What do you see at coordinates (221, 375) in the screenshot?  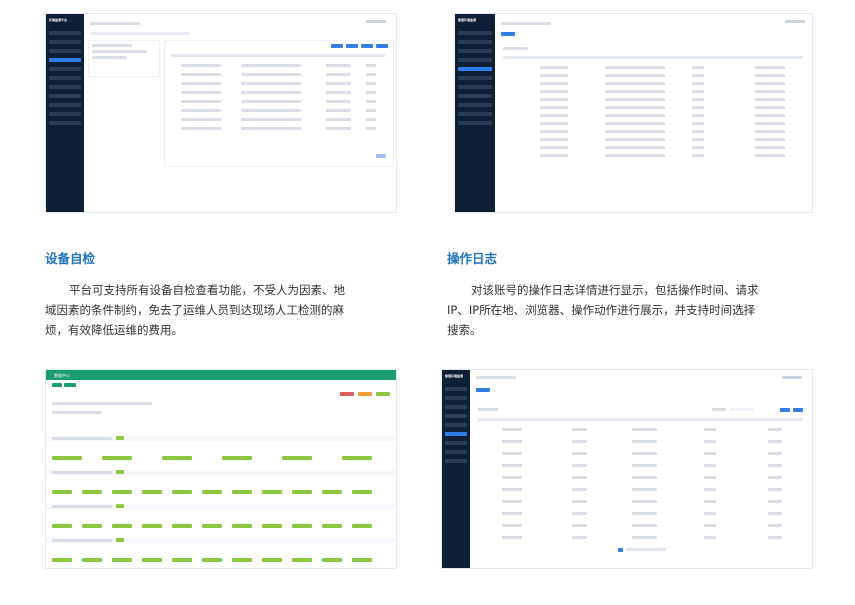 I see `top-bar: 数据中心` at bounding box center [221, 375].